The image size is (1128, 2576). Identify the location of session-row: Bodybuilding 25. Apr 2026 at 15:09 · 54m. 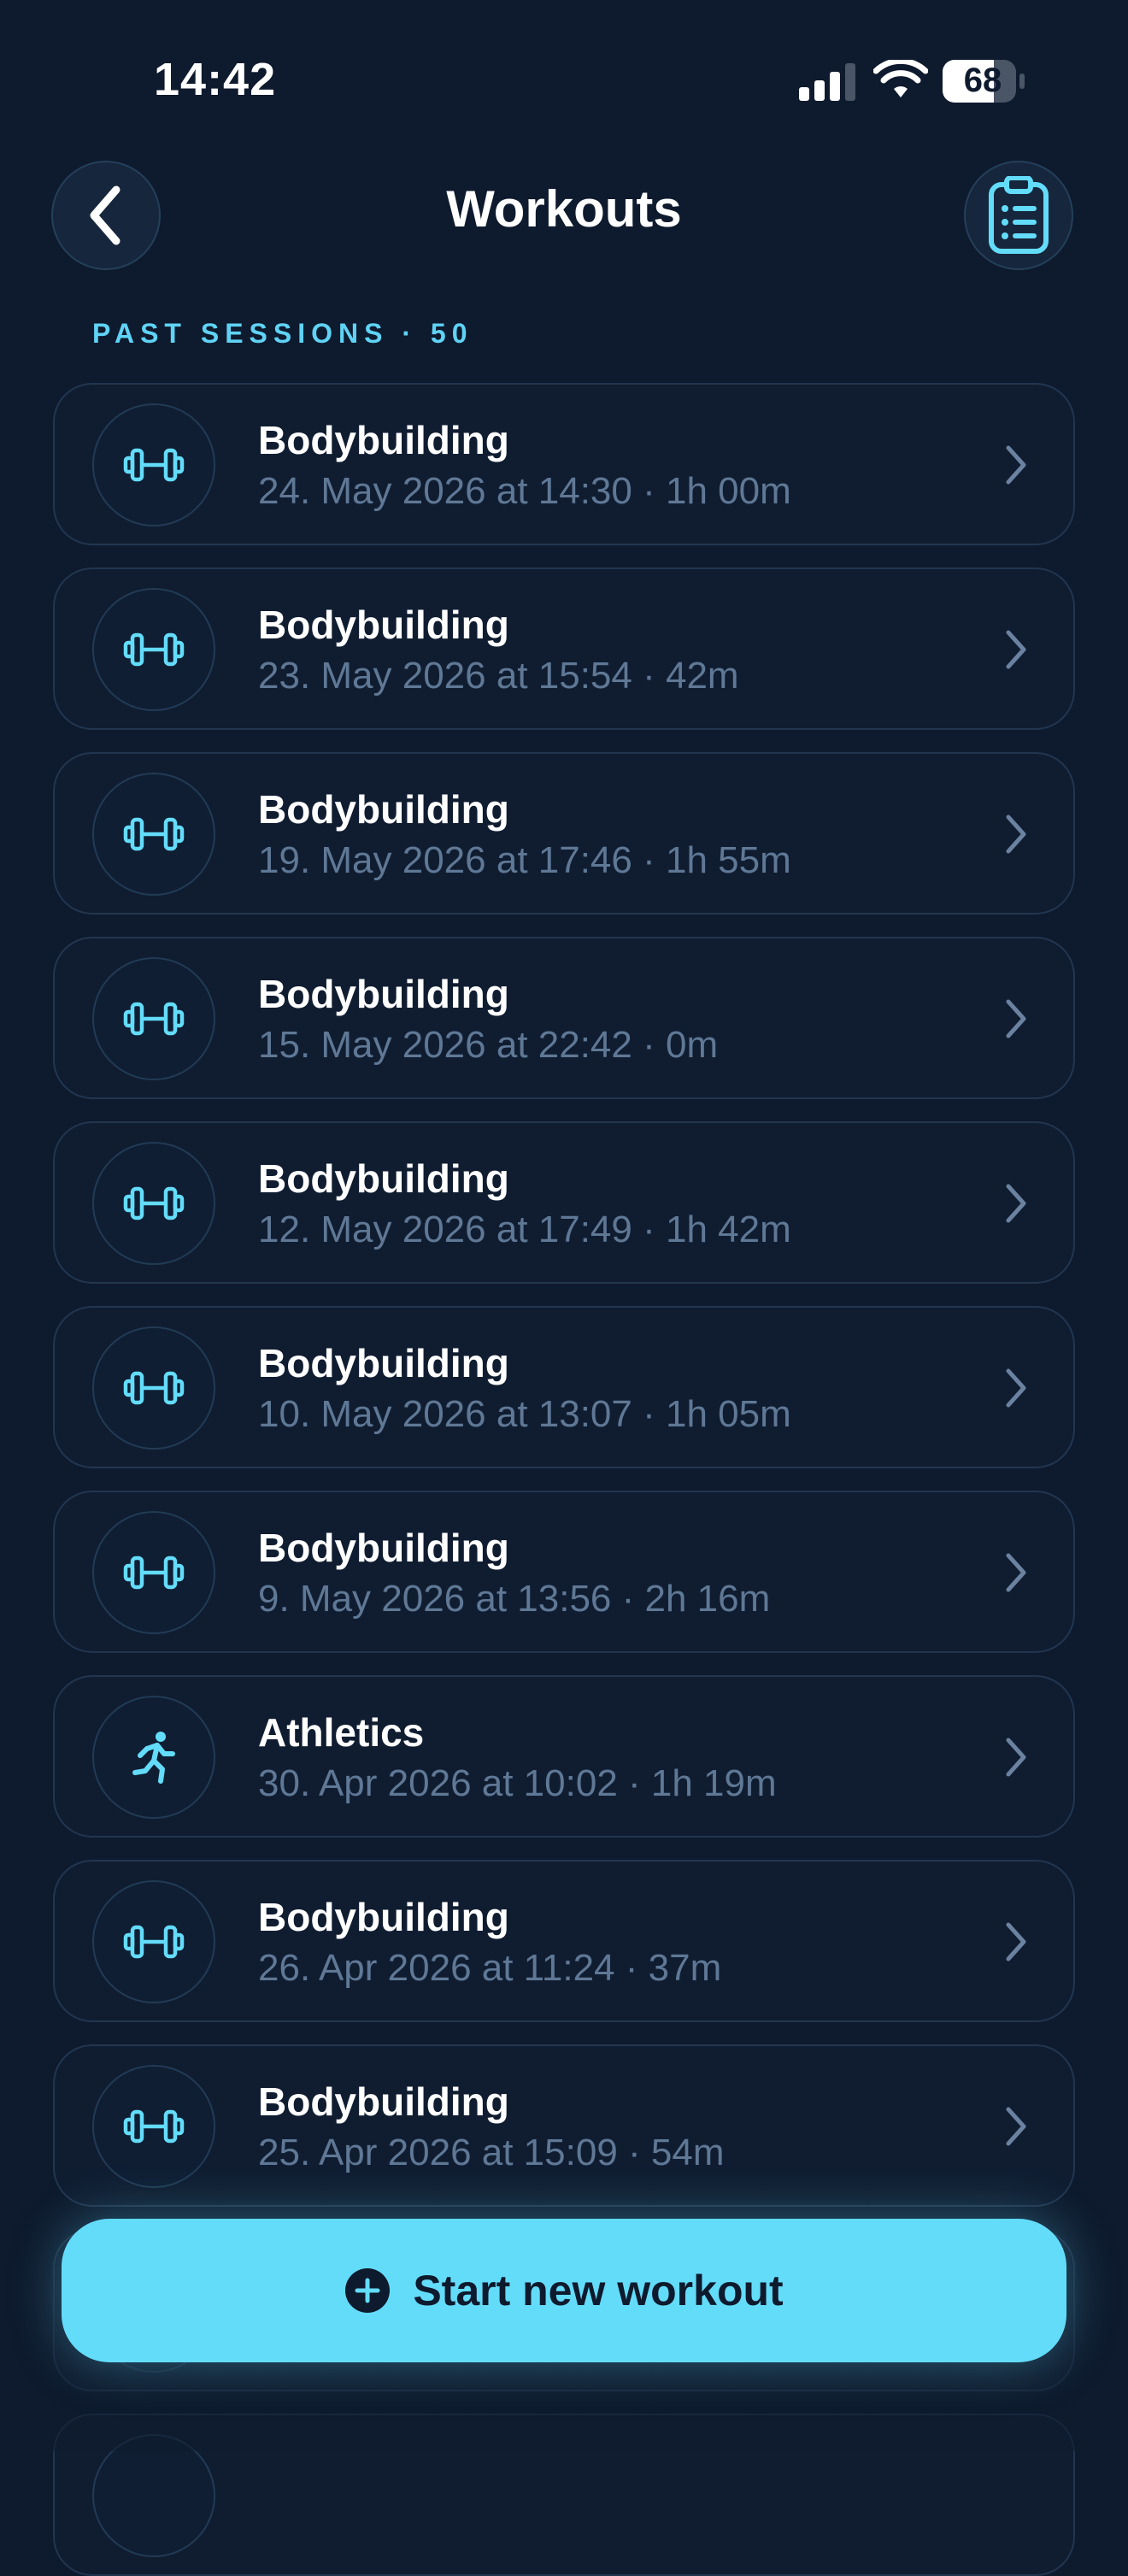
(564, 2125).